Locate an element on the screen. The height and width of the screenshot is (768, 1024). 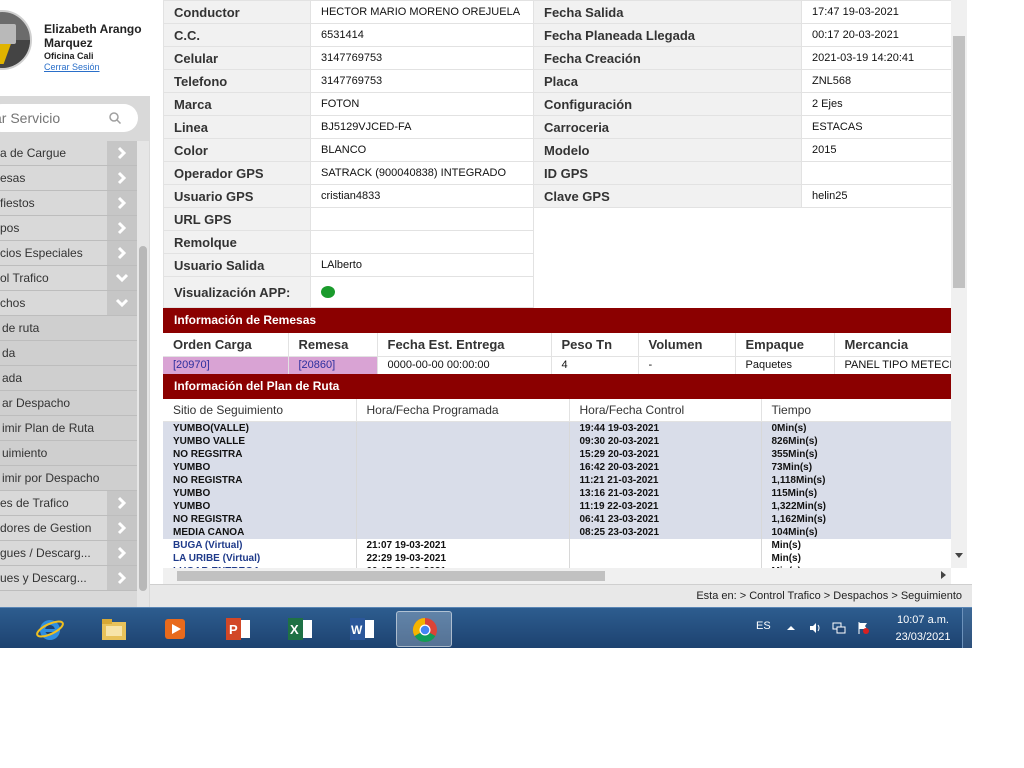
info-value: 00:17 20-03-2021 is located at coordinates (876, 35).